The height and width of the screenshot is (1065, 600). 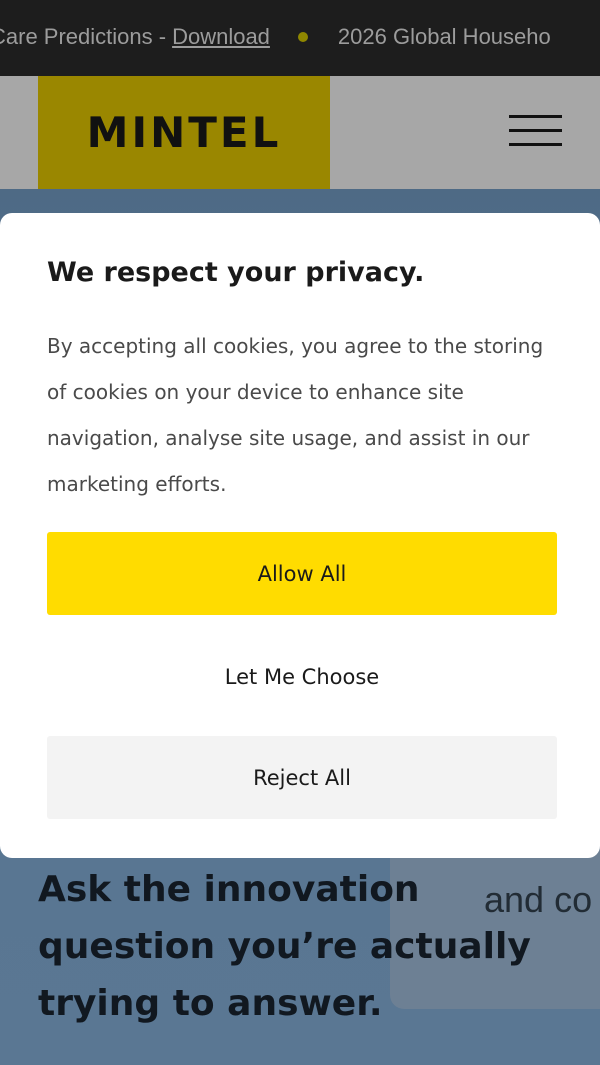 I want to click on ticker-separator-dot-icon, so click(x=302, y=37).